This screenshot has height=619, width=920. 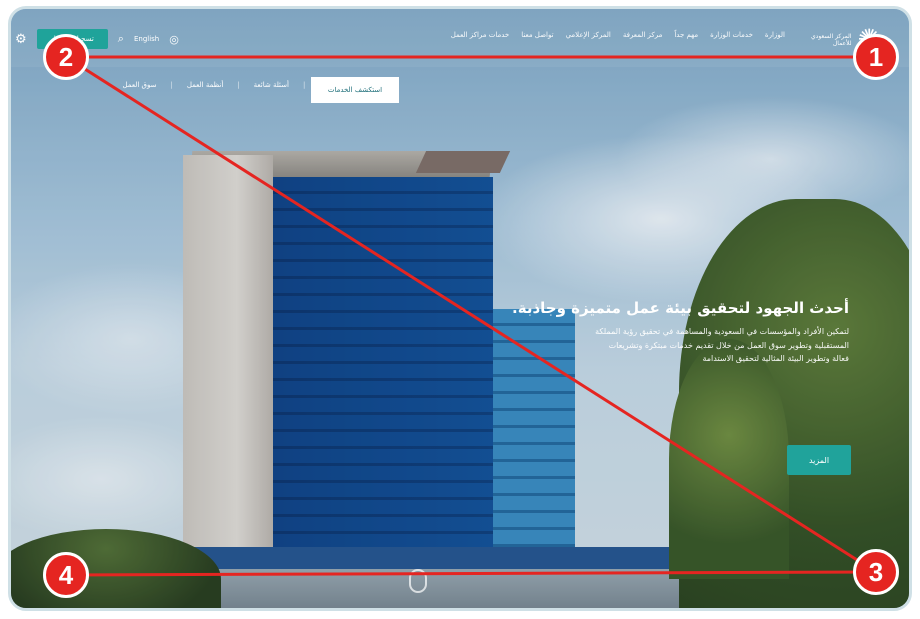 I want to click on annotation-marker: 1, so click(x=876, y=57).